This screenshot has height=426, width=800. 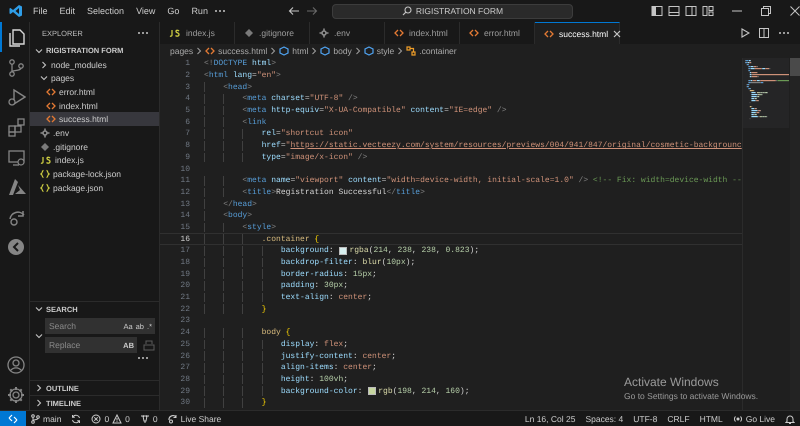 I want to click on editor-tab: index.js, so click(x=197, y=33).